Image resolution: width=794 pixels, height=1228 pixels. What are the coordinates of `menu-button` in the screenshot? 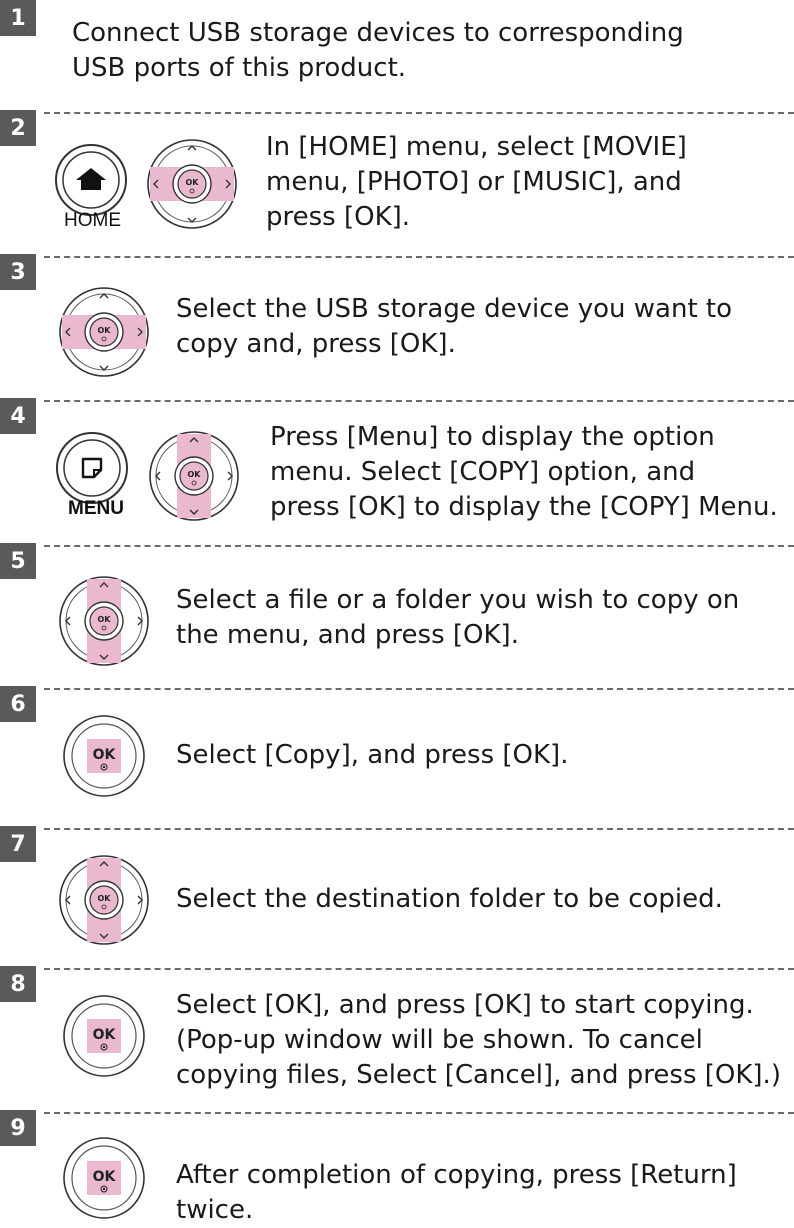 It's located at (96, 468).